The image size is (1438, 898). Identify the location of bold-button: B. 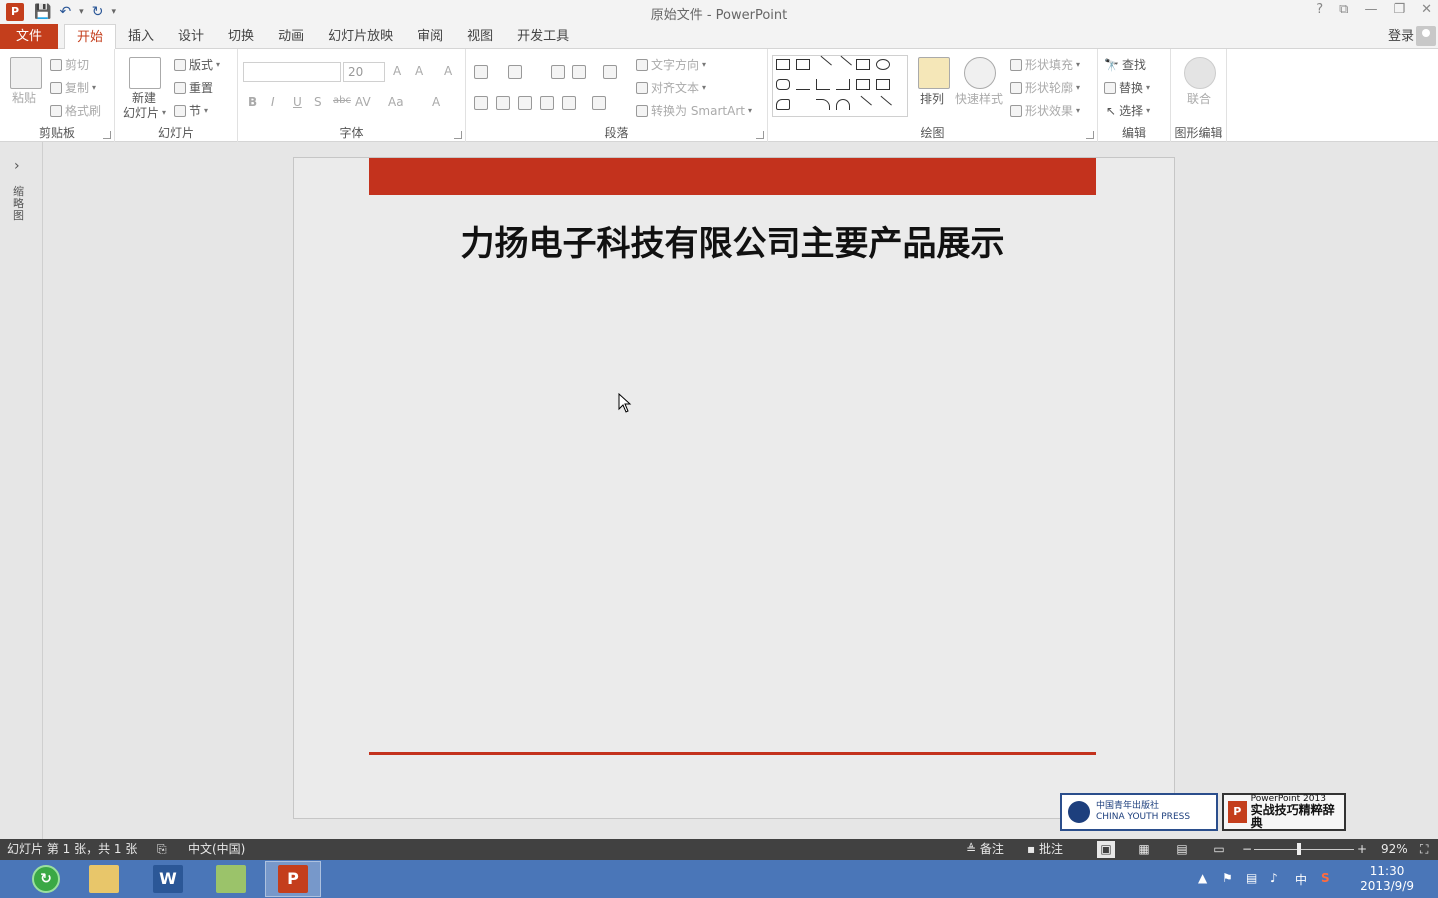
(252, 102).